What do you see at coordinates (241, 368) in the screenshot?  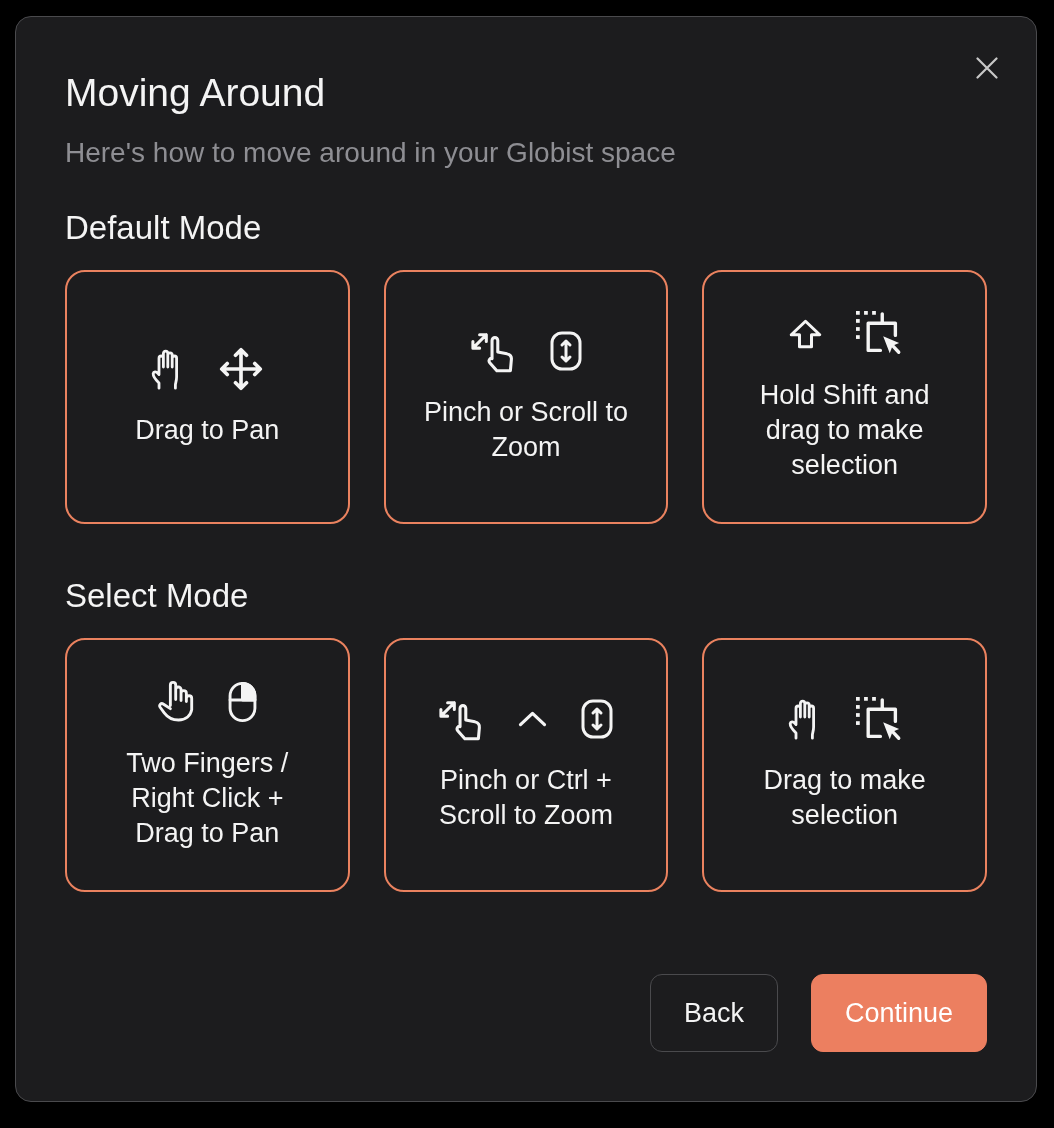 I see `move-arrows-icon` at bounding box center [241, 368].